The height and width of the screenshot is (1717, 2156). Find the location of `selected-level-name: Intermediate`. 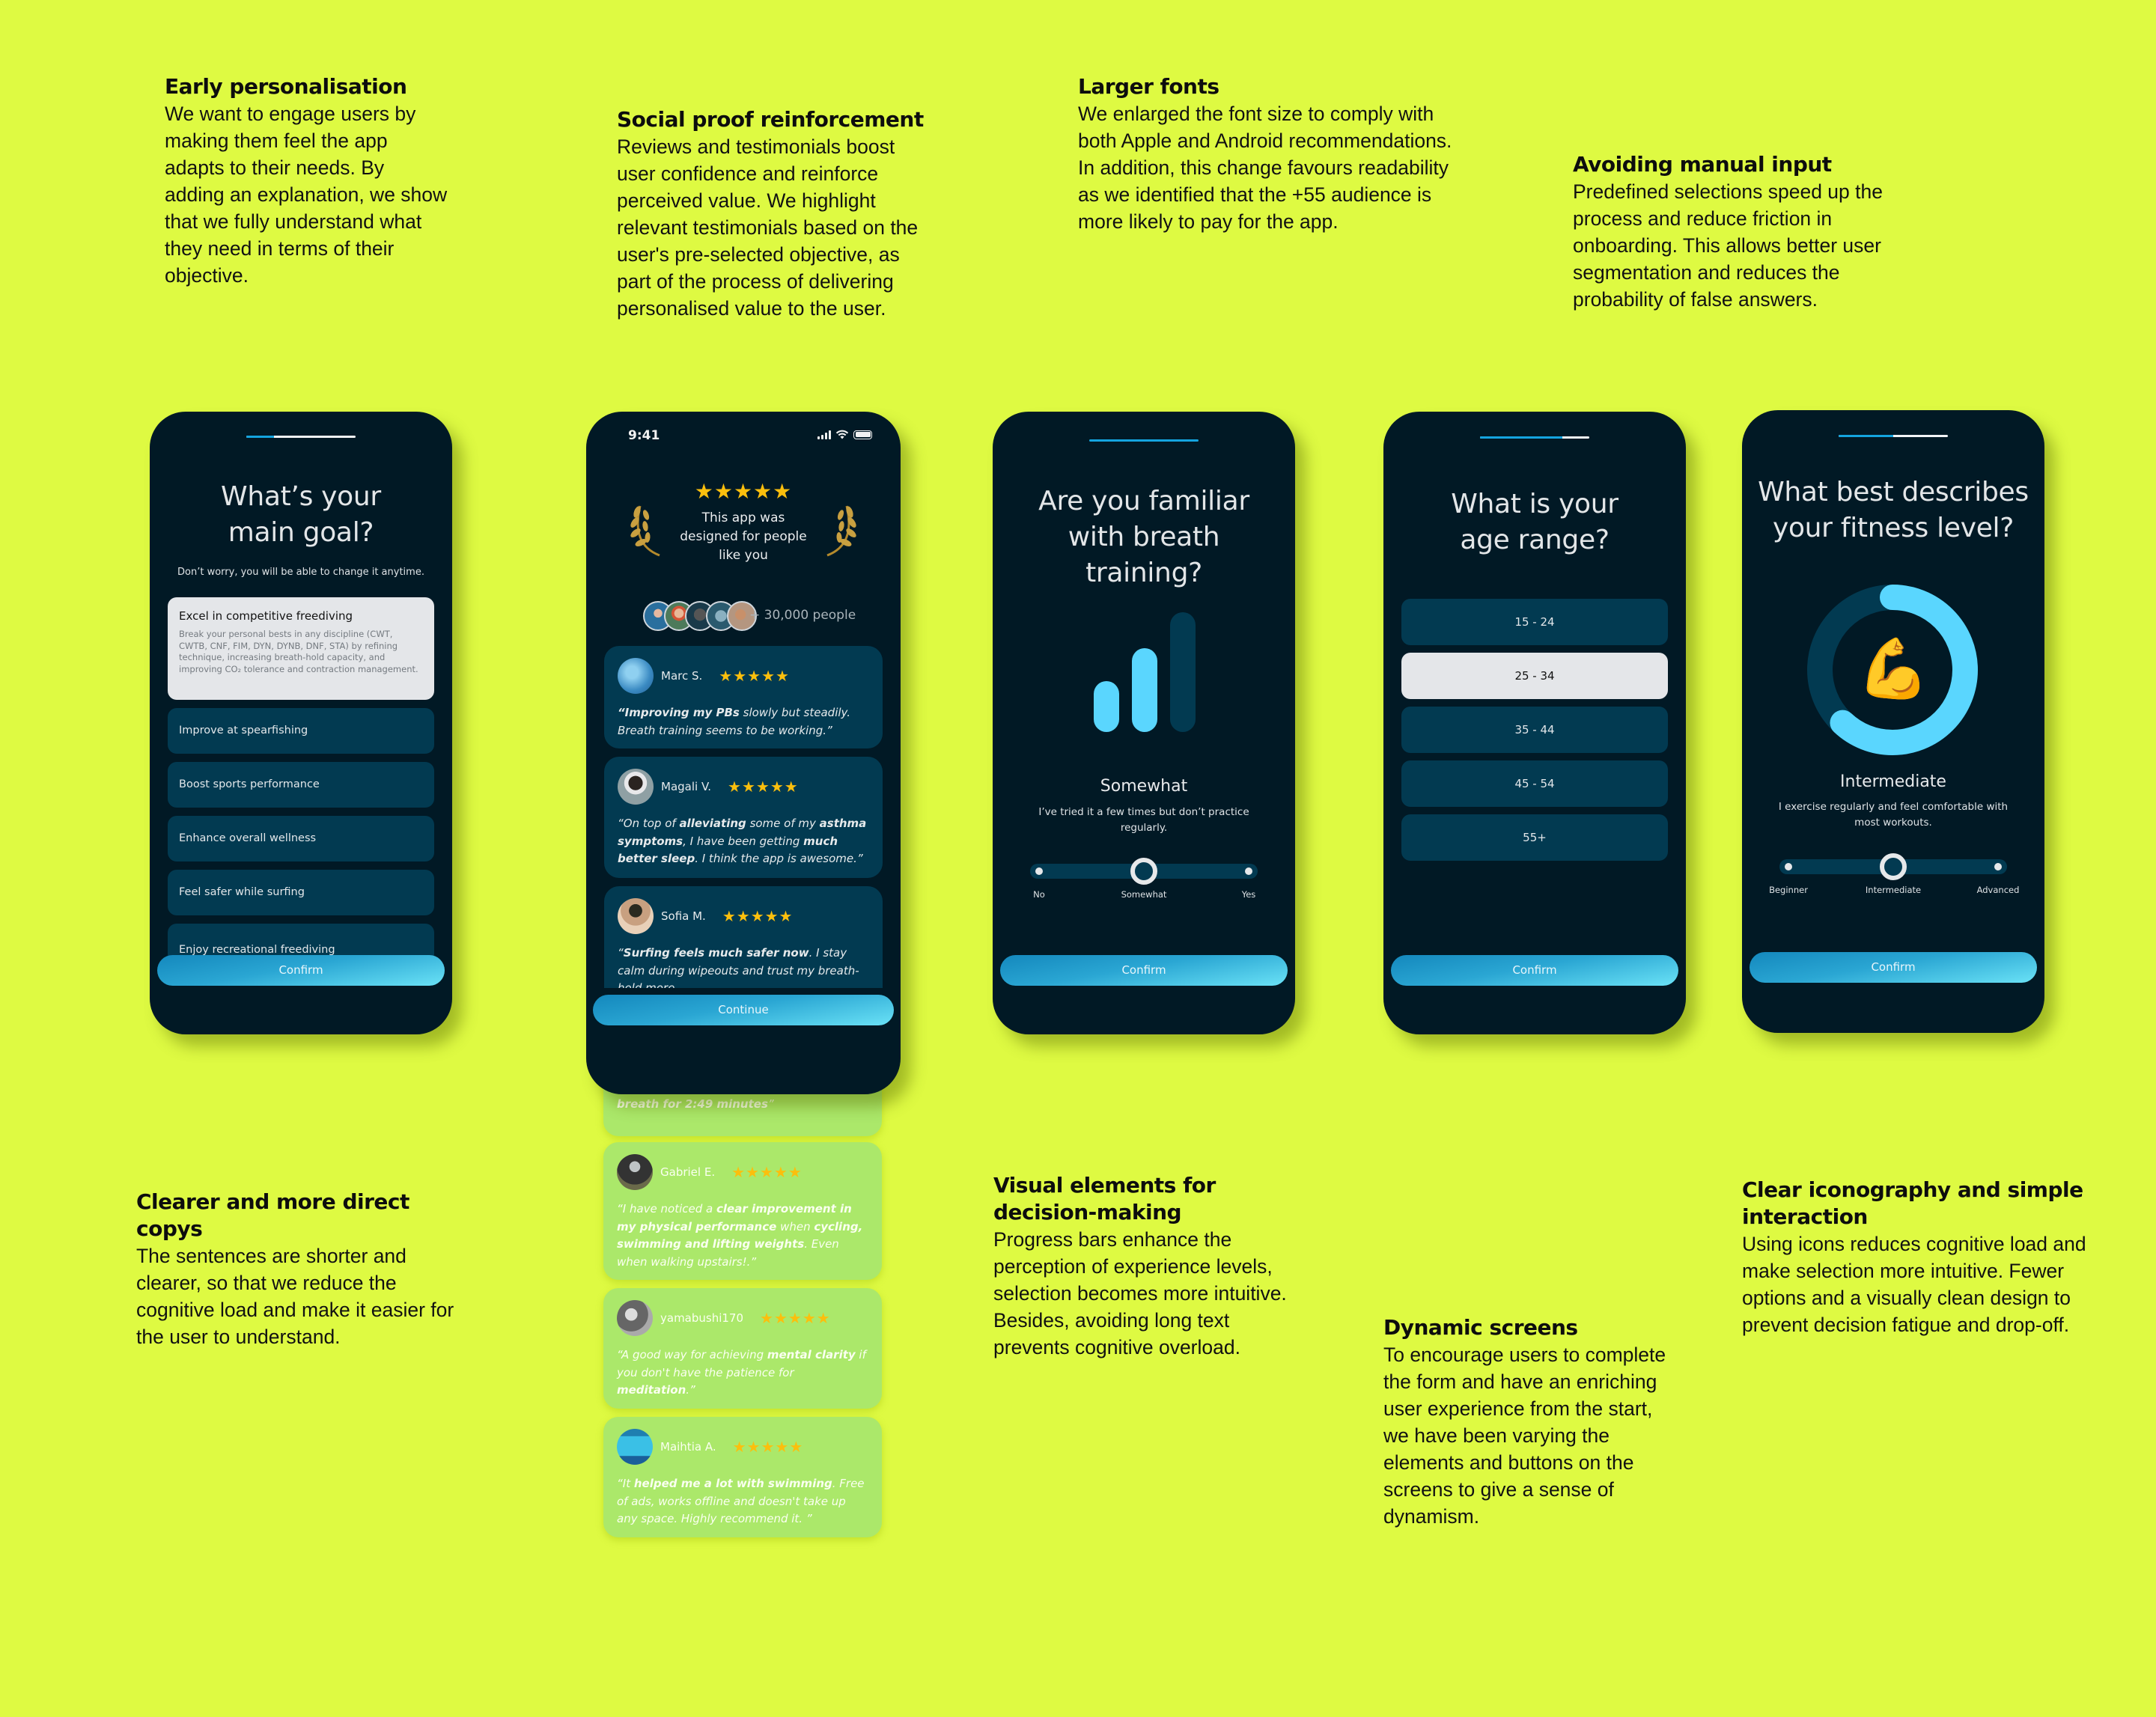

selected-level-name: Intermediate is located at coordinates (1893, 781).